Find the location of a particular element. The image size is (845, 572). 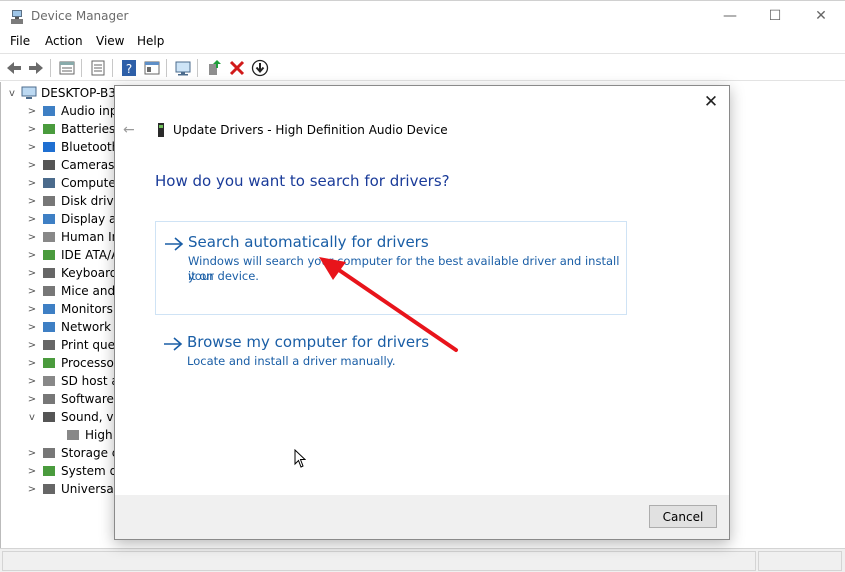

tree-item: > Batteries is located at coordinates (71, 129).